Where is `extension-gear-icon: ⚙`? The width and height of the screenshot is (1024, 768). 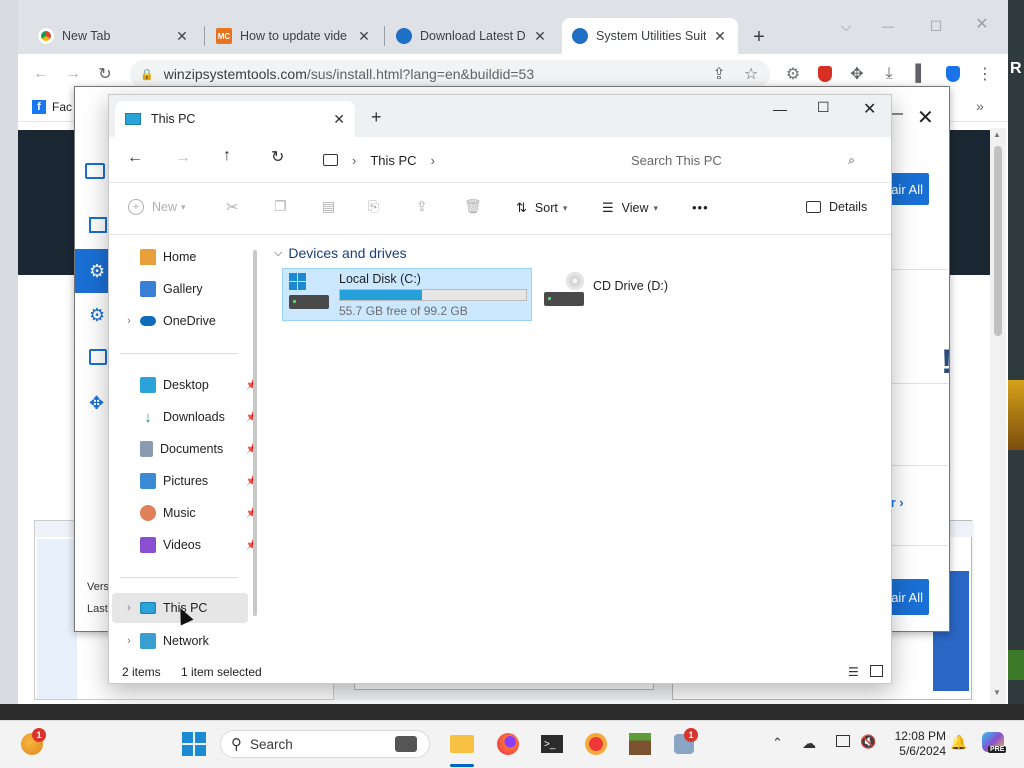 extension-gear-icon: ⚙ is located at coordinates (793, 74).